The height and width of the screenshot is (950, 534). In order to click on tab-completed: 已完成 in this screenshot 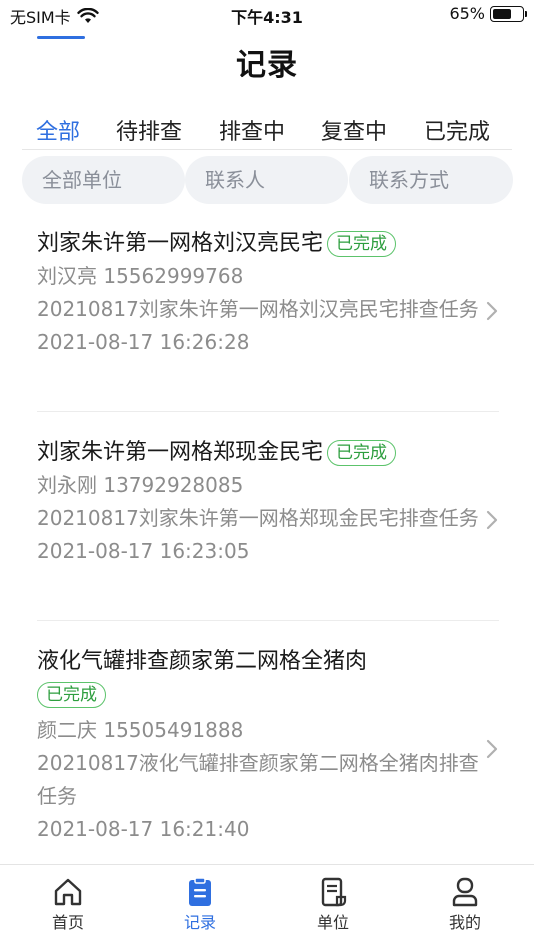, I will do `click(457, 130)`.